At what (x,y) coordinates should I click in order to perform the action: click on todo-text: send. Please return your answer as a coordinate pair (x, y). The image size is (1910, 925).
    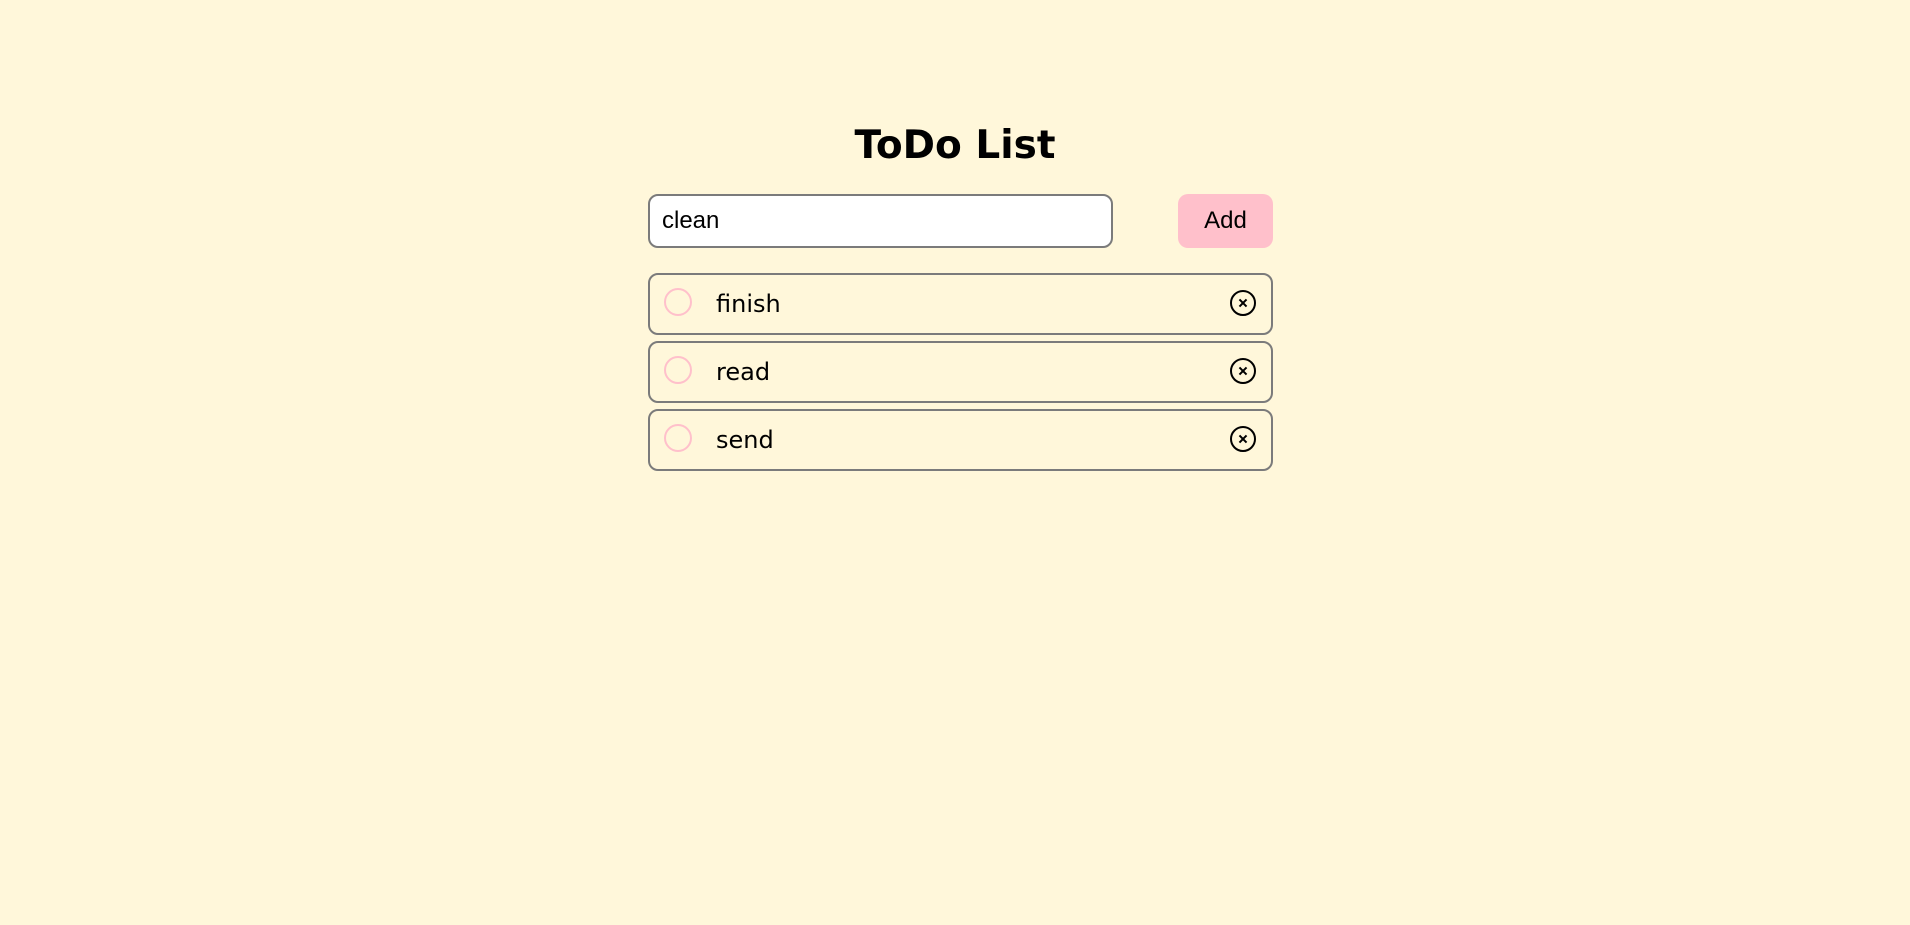
    Looking at the image, I should click on (745, 440).